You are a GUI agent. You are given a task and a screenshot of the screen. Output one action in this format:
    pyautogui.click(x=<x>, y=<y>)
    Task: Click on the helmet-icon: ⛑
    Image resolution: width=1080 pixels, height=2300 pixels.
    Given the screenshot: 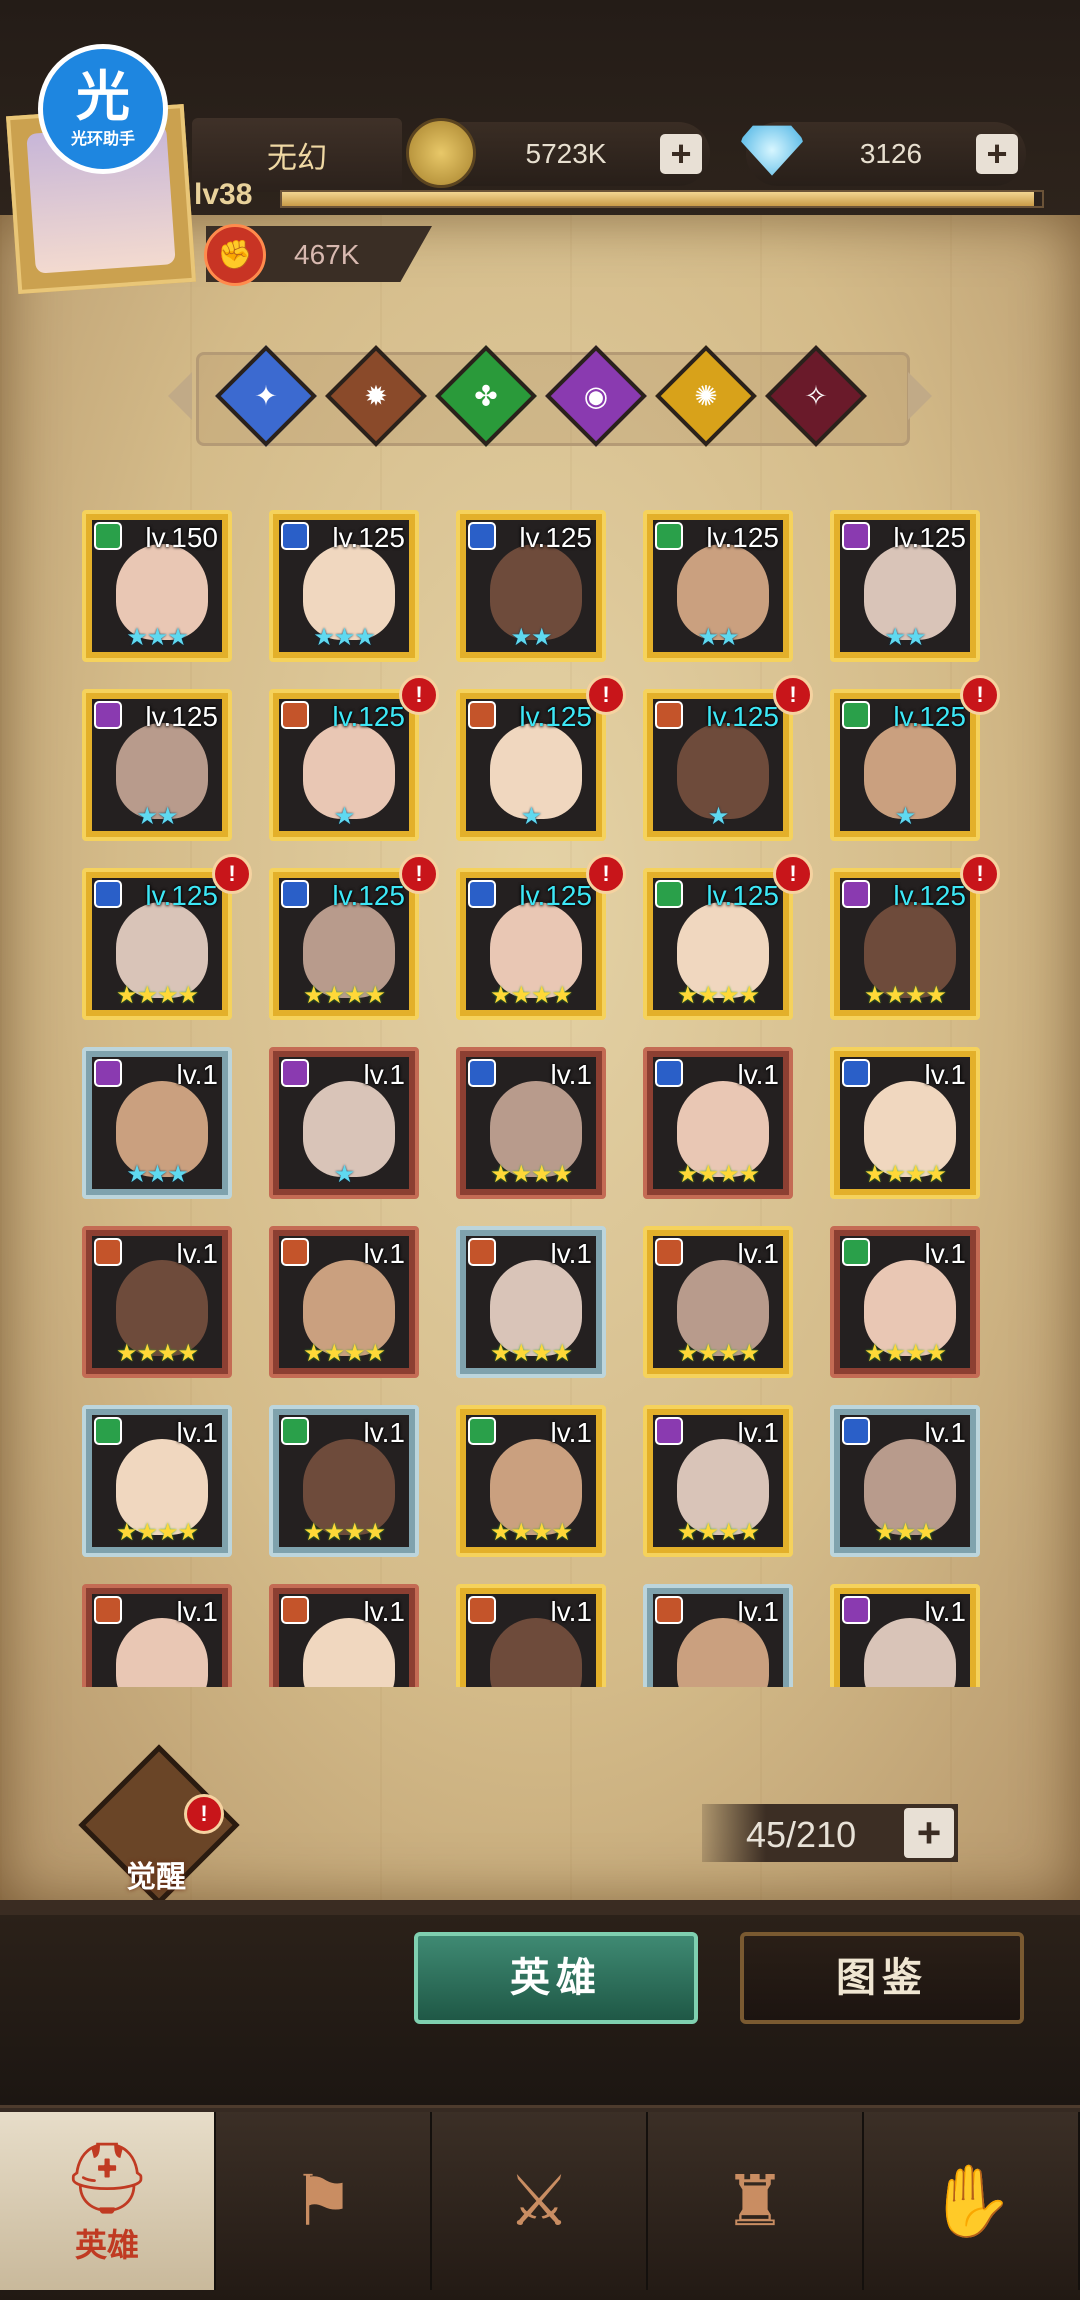 What is the action you would take?
    pyautogui.click(x=107, y=2178)
    